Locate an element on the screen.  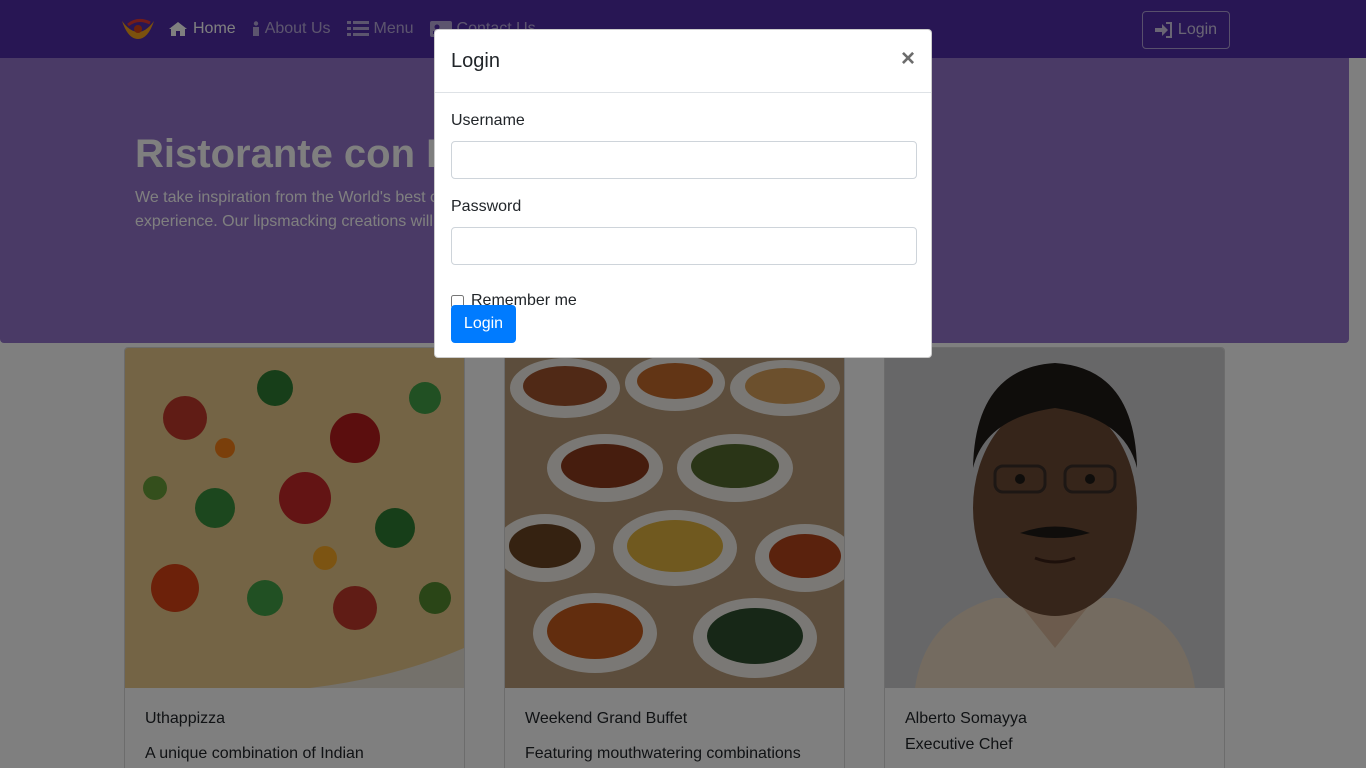
password-label: Password is located at coordinates (486, 206).